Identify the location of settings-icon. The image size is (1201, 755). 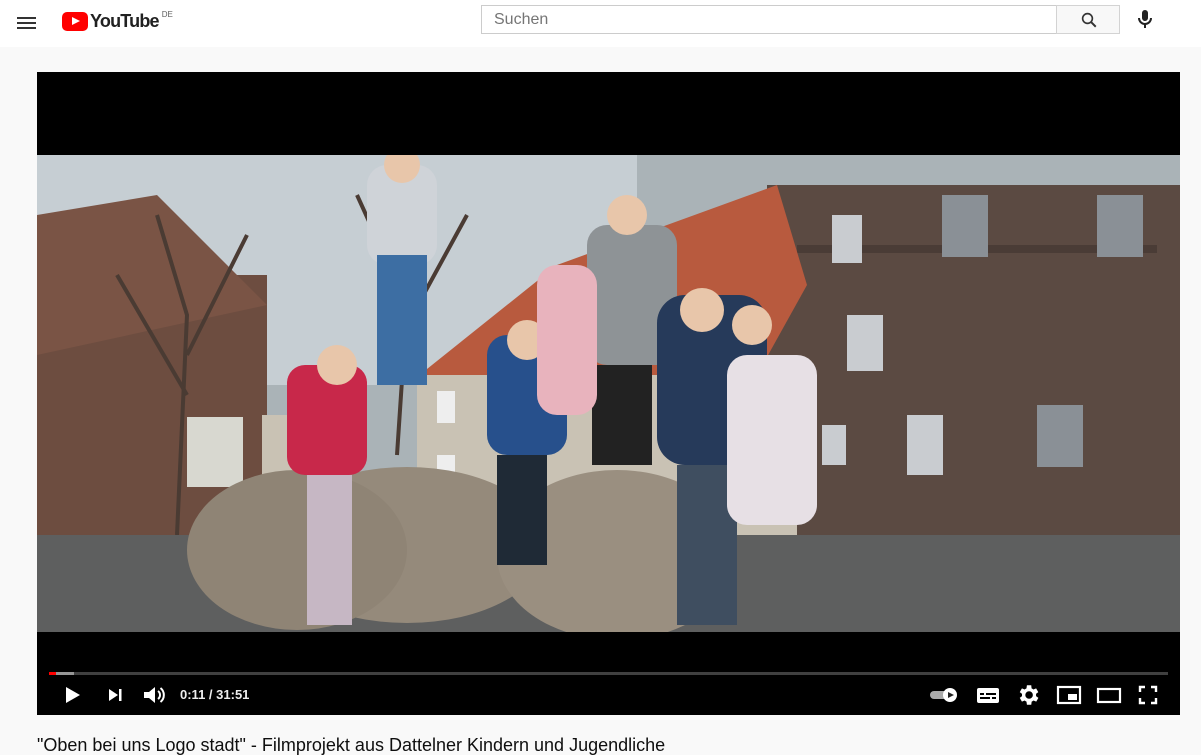
(1029, 695).